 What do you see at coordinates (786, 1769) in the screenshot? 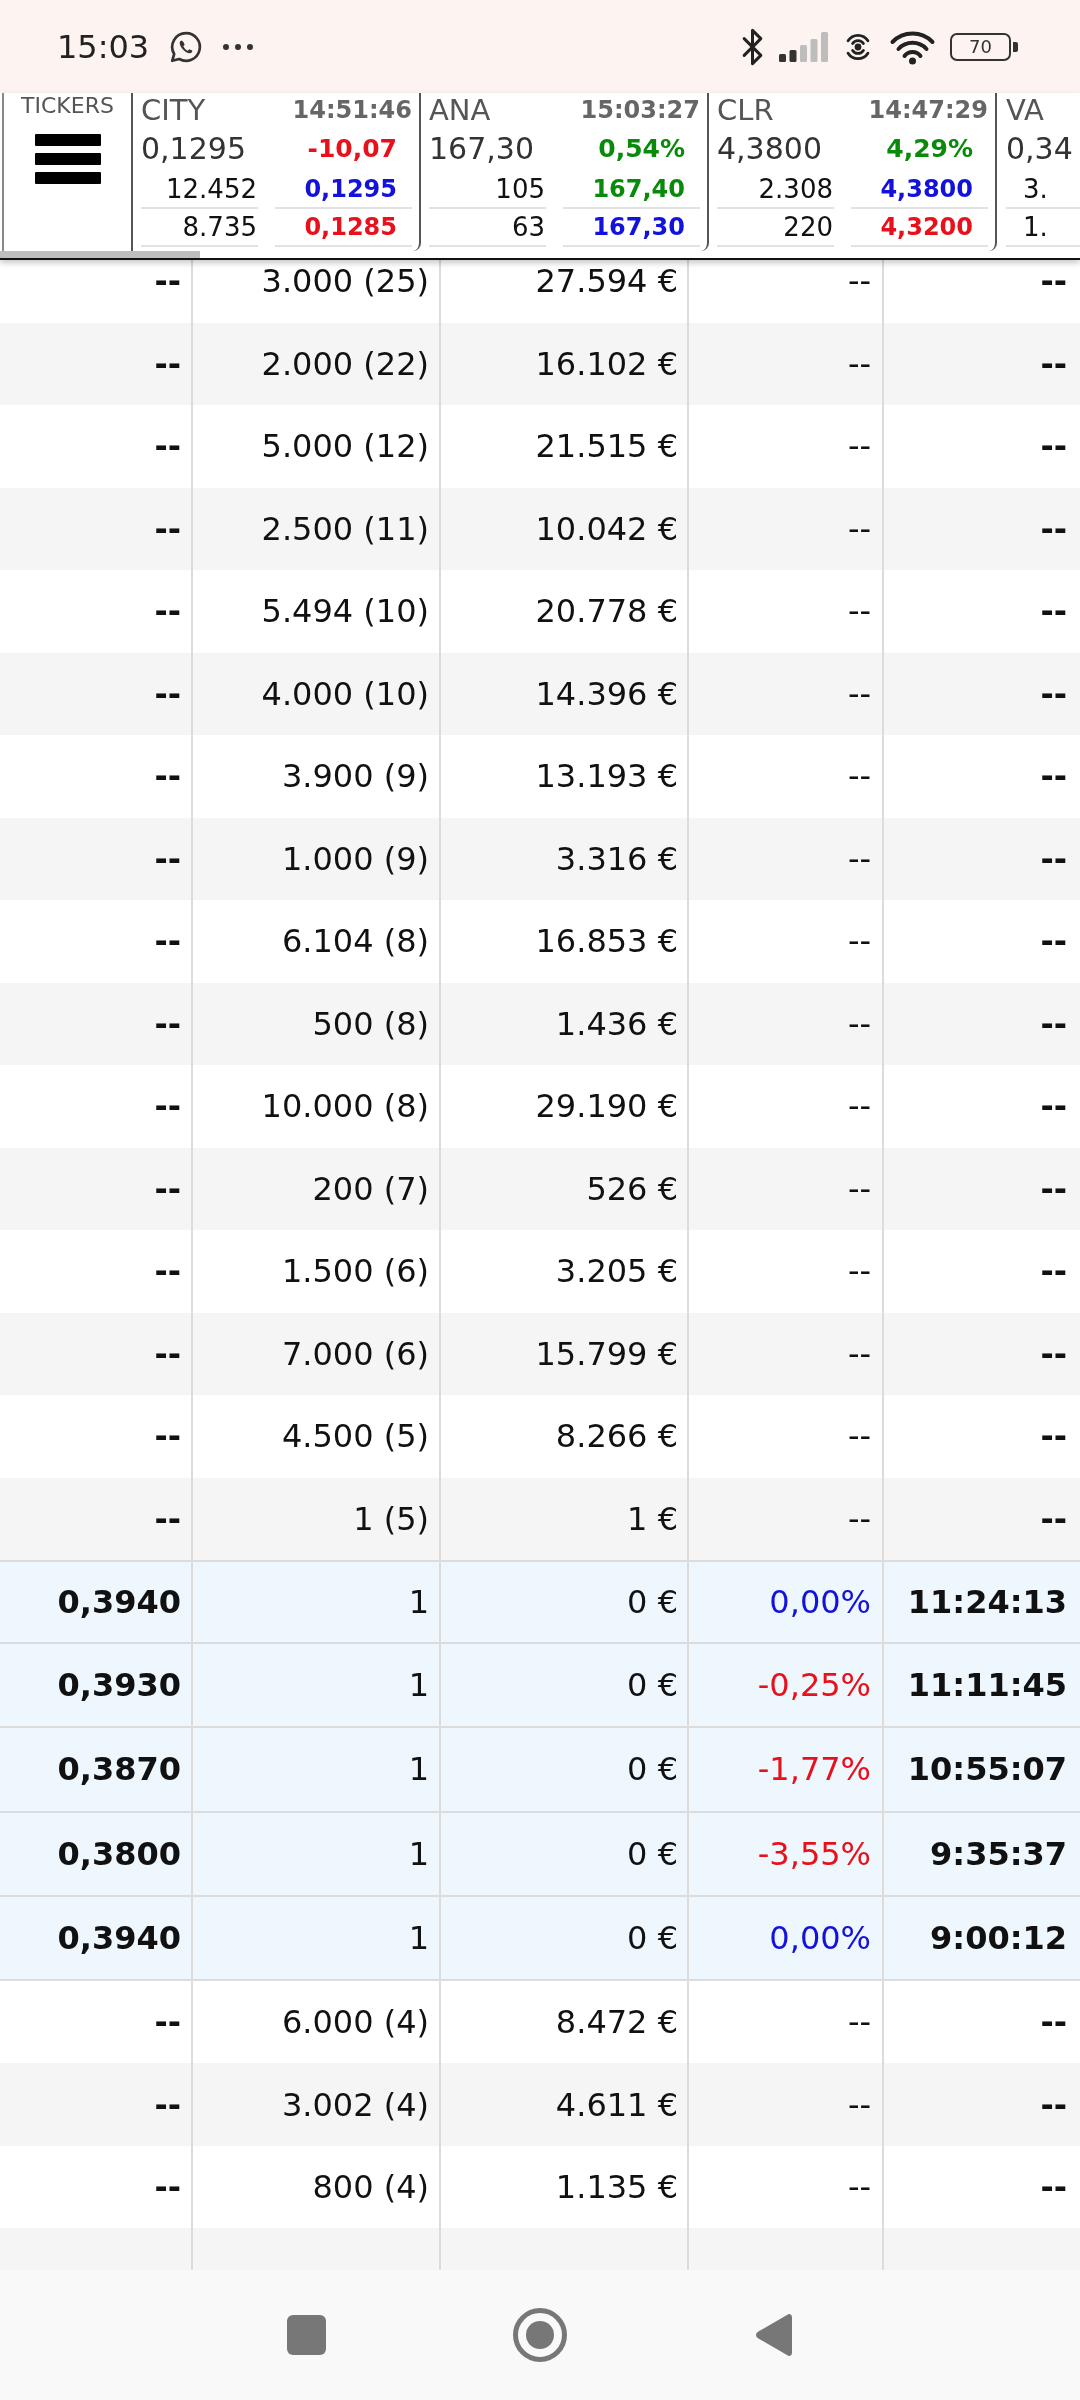
I see `table-cell: -1,77%` at bounding box center [786, 1769].